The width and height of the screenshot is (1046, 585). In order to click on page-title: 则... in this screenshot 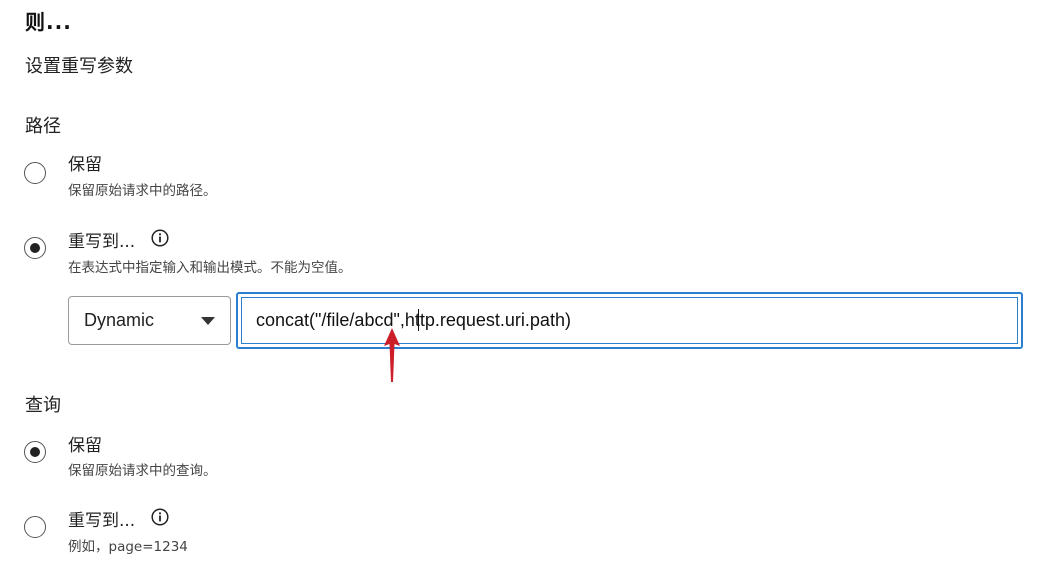, I will do `click(48, 22)`.